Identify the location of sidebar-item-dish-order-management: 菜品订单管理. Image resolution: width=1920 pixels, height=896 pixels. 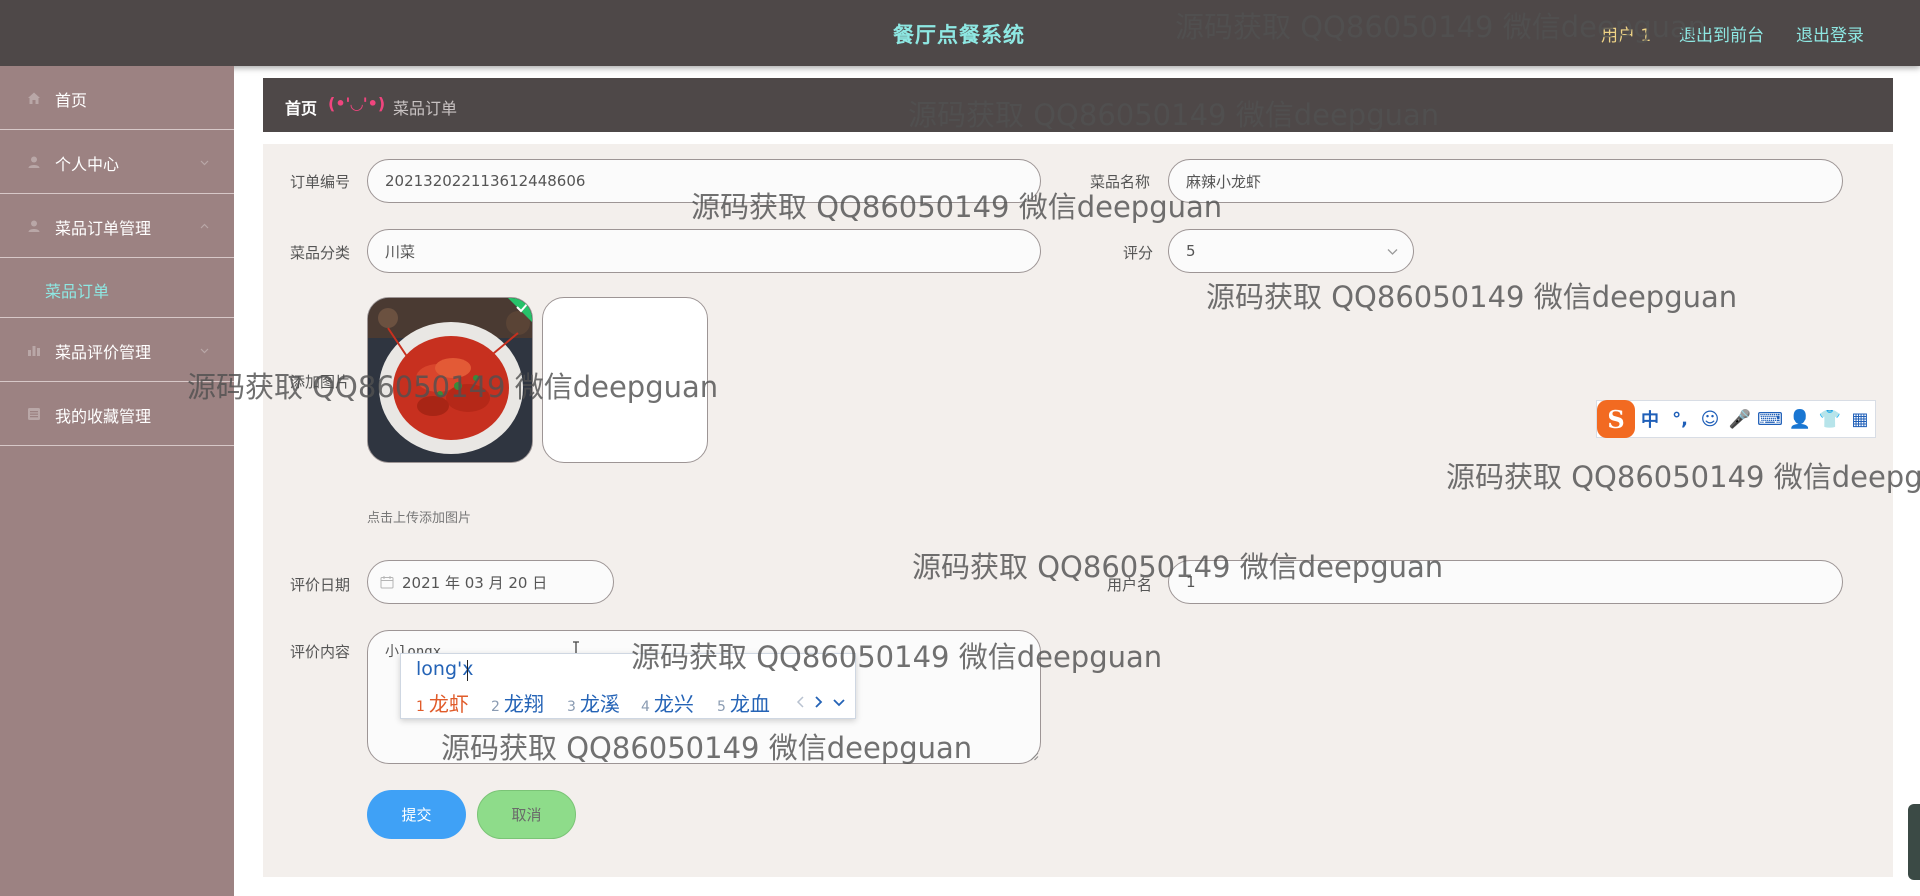
(117, 226).